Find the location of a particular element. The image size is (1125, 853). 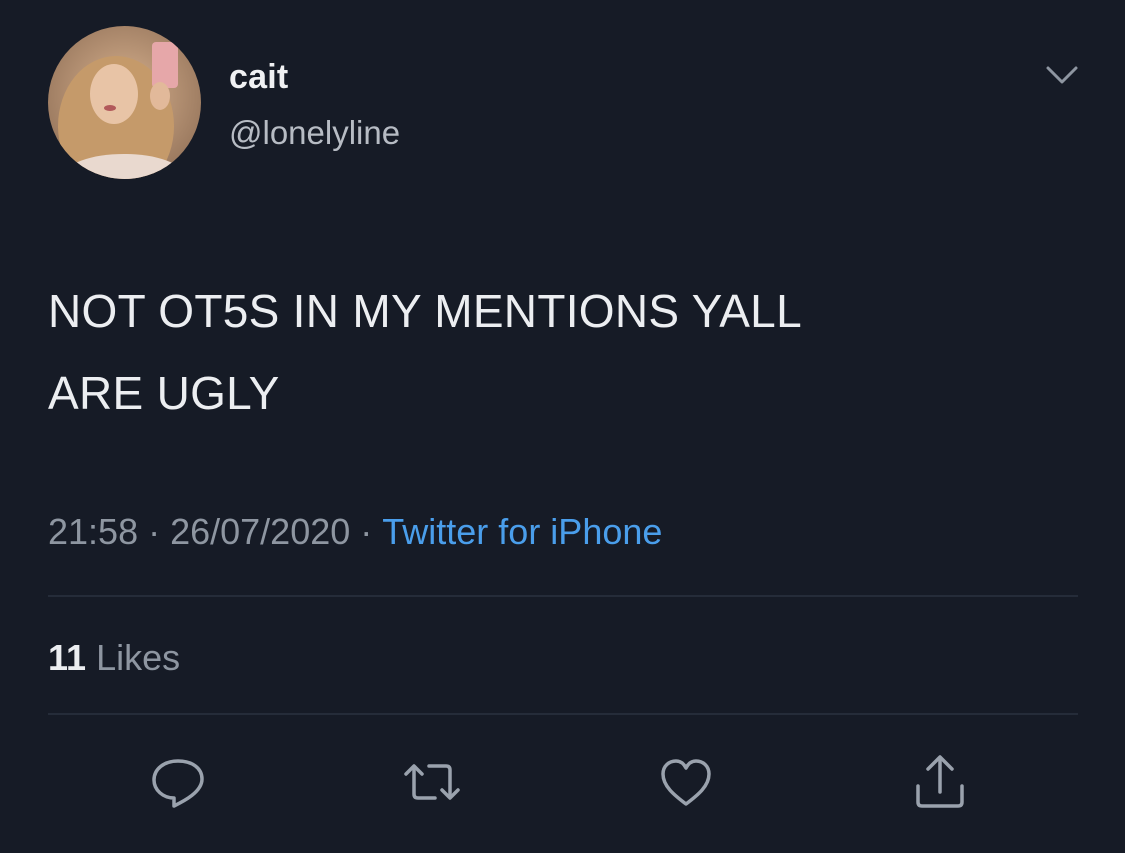

avatar-photo is located at coordinates (124, 102).